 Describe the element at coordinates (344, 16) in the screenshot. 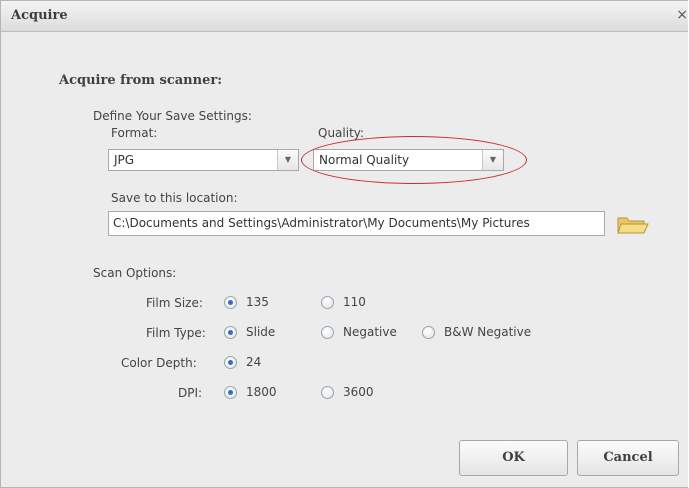

I see `title-bar: Acquire ×` at that location.